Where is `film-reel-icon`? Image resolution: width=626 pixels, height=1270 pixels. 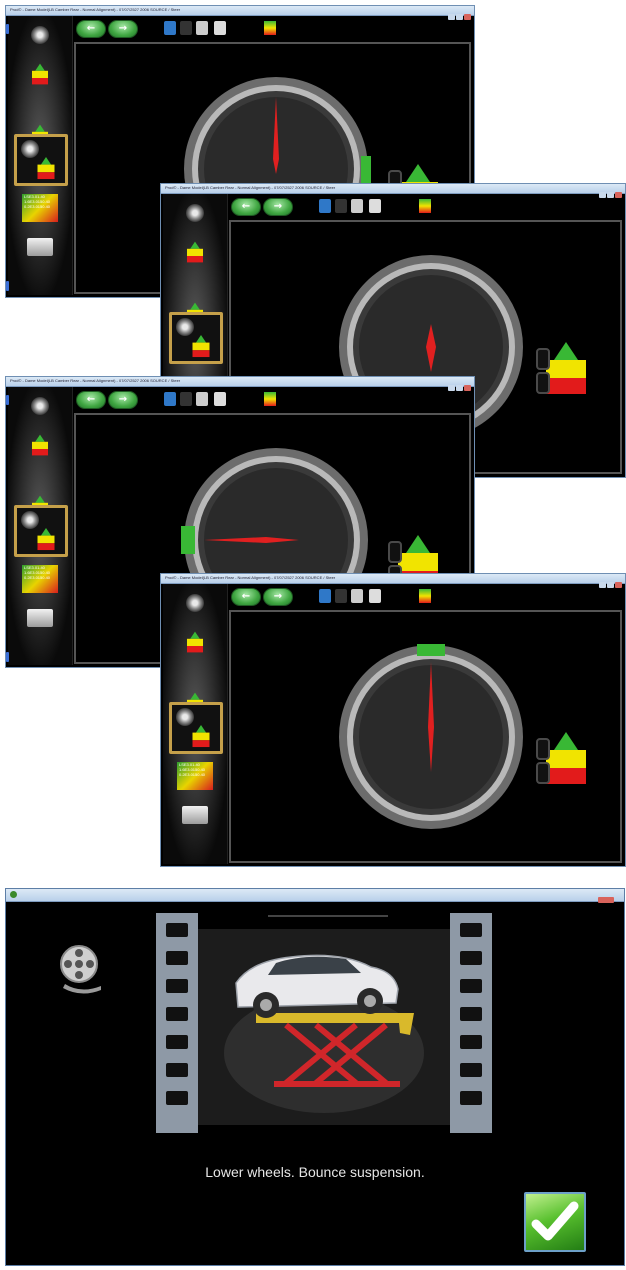 film-reel-icon is located at coordinates (81, 970).